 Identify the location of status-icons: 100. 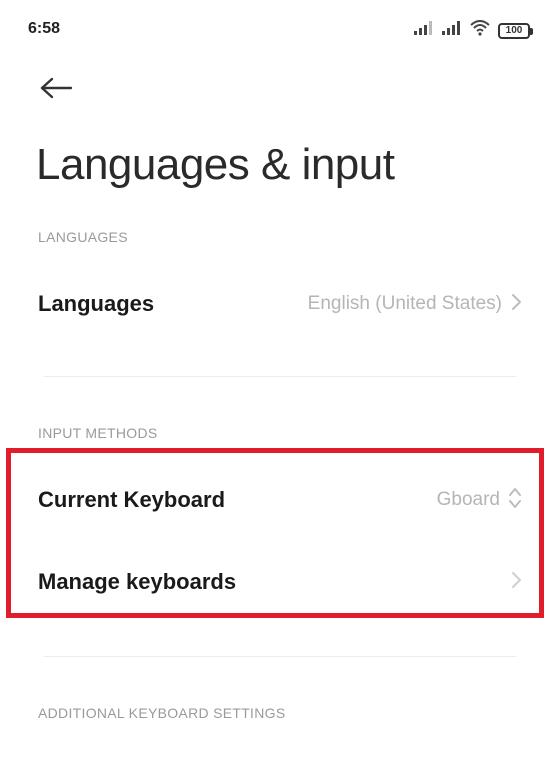
(473, 30).